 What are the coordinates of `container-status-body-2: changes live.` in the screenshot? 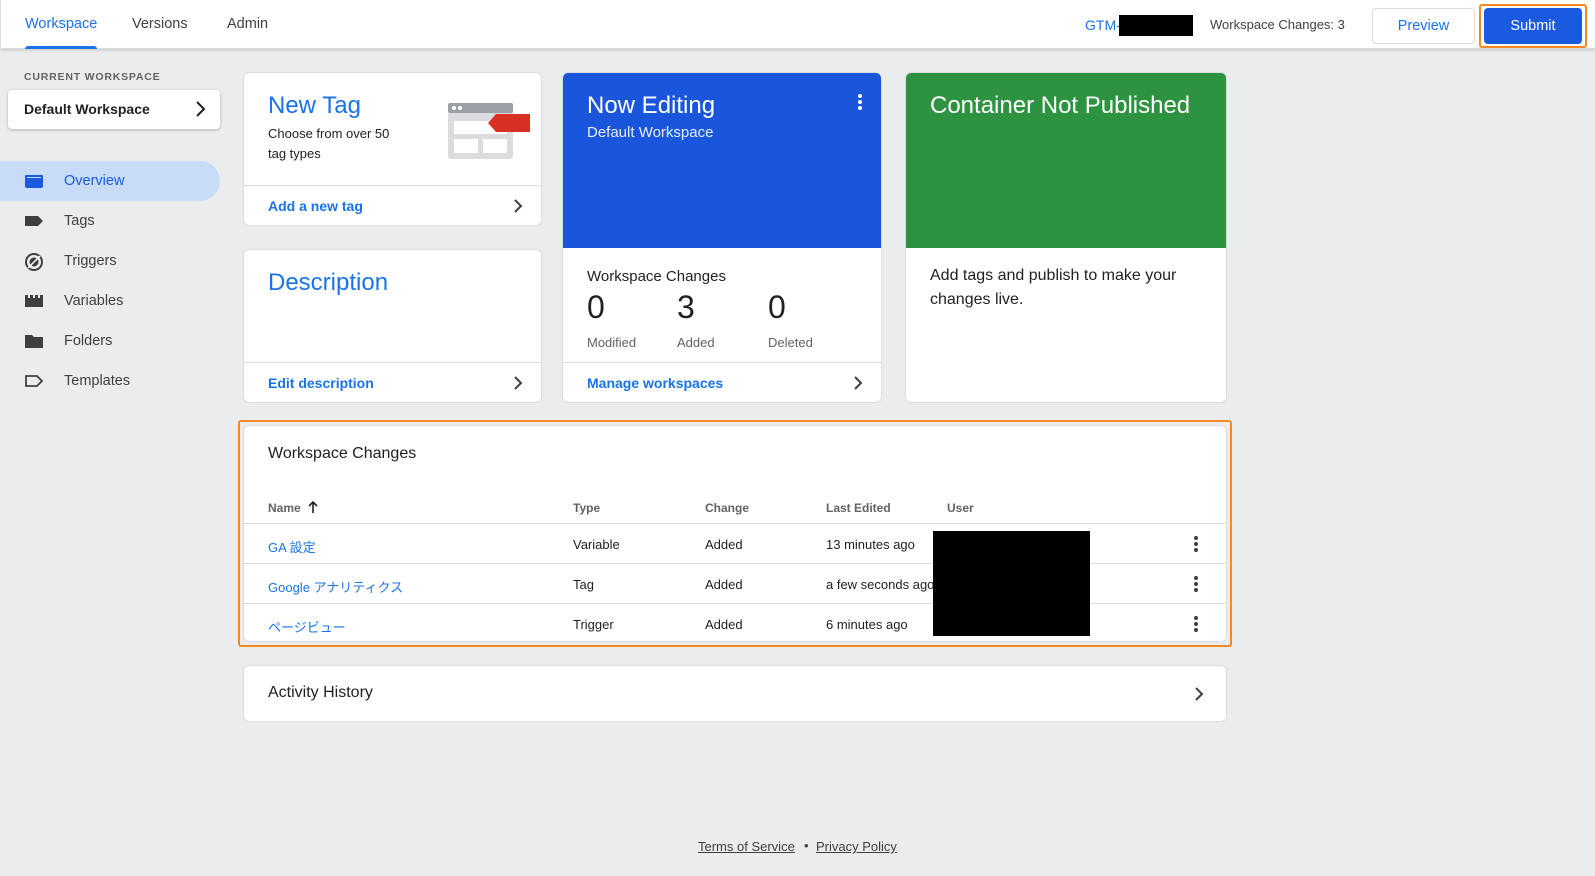 It's located at (977, 299).